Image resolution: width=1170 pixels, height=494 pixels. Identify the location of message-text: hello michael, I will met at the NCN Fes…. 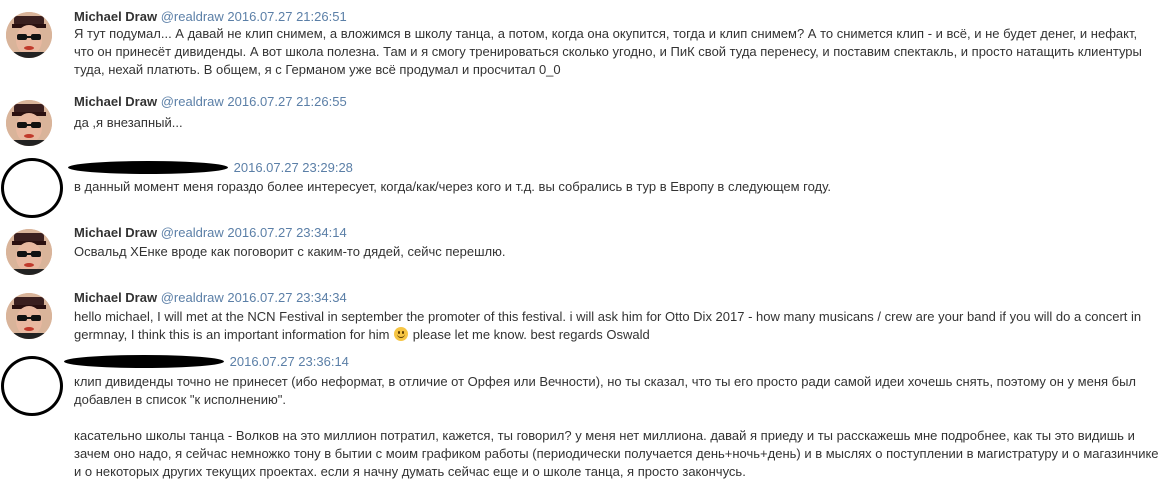
(616, 326).